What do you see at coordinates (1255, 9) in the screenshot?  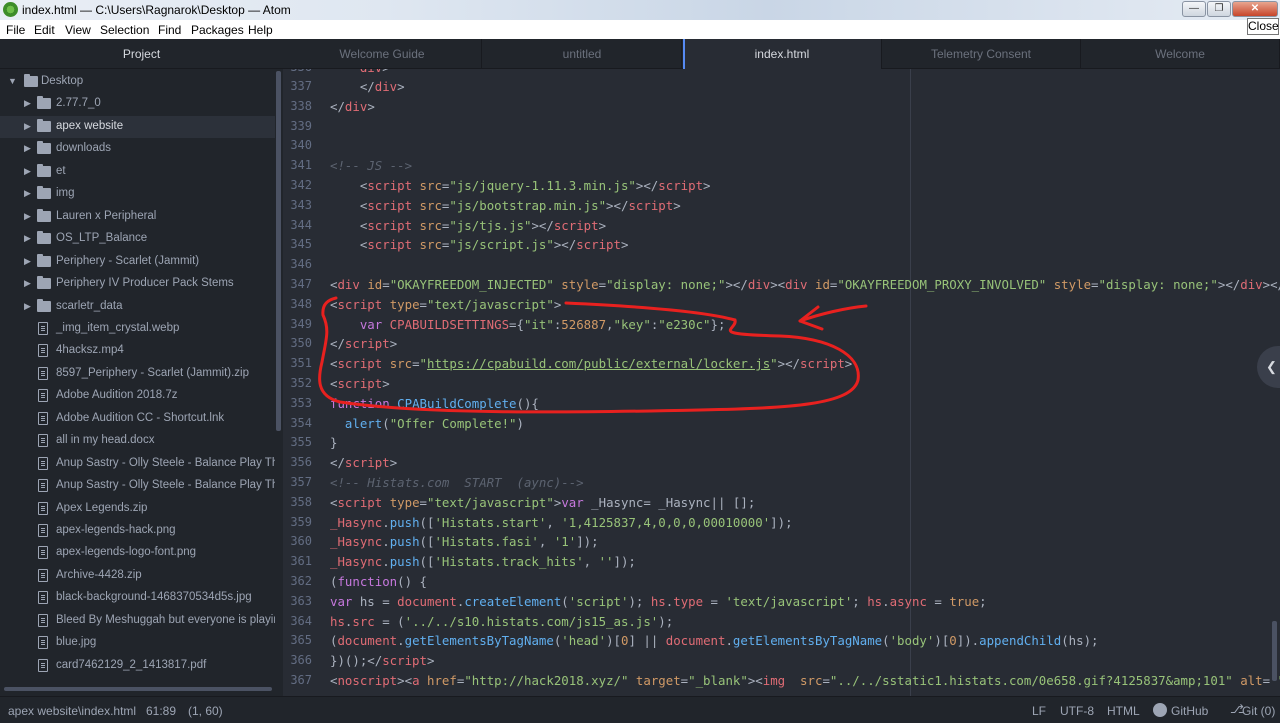 I see `close-button: ✕` at bounding box center [1255, 9].